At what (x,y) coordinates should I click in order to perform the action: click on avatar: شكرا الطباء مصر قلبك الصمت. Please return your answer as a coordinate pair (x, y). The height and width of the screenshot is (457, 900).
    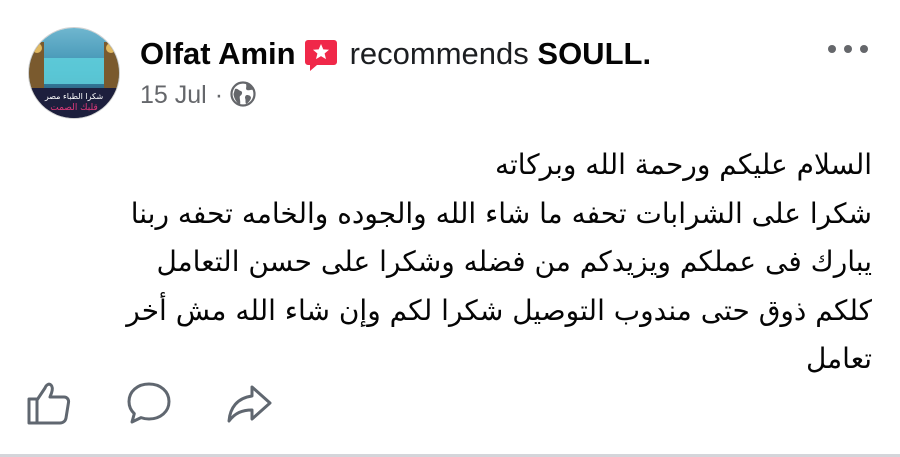
    Looking at the image, I should click on (74, 73).